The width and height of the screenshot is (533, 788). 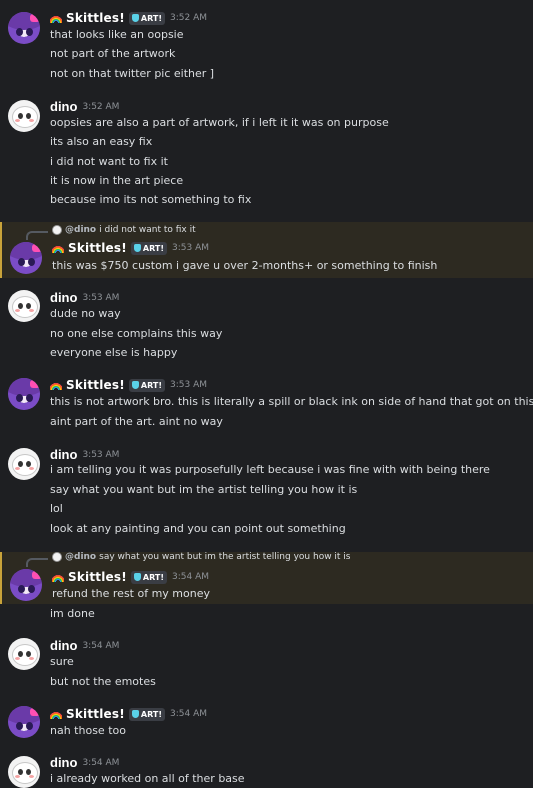 I want to click on message-line: aint part of the art. aint no way, so click(x=136, y=421).